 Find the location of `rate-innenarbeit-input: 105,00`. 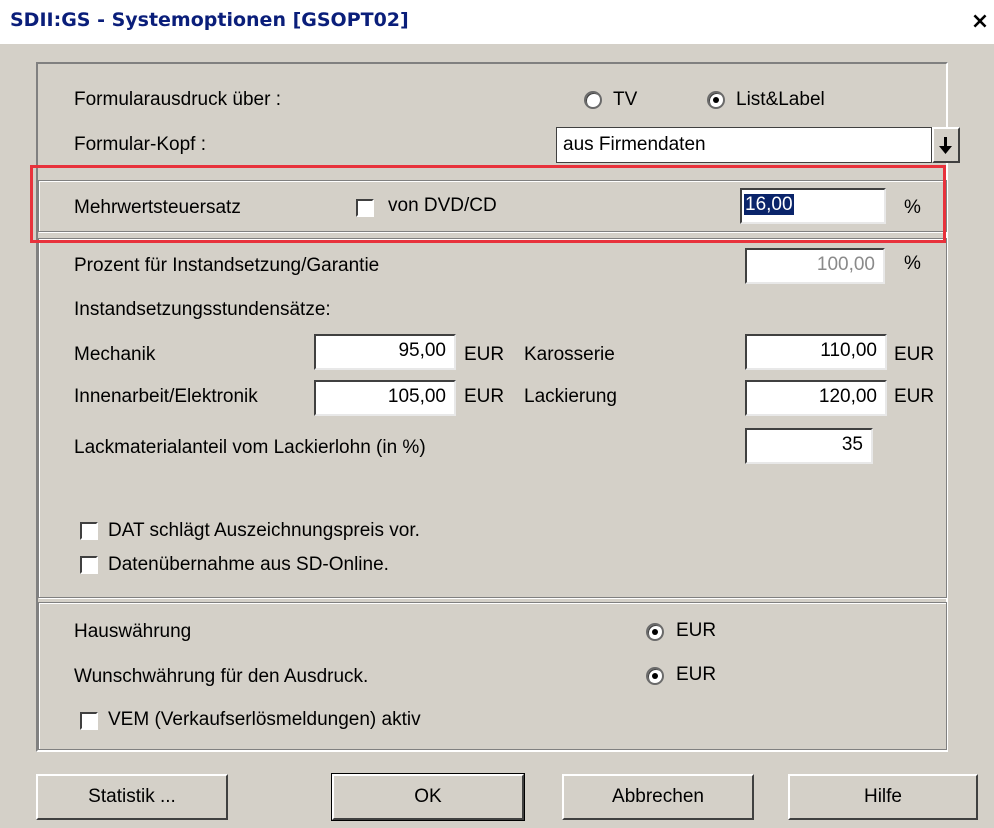

rate-innenarbeit-input: 105,00 is located at coordinates (385, 398).